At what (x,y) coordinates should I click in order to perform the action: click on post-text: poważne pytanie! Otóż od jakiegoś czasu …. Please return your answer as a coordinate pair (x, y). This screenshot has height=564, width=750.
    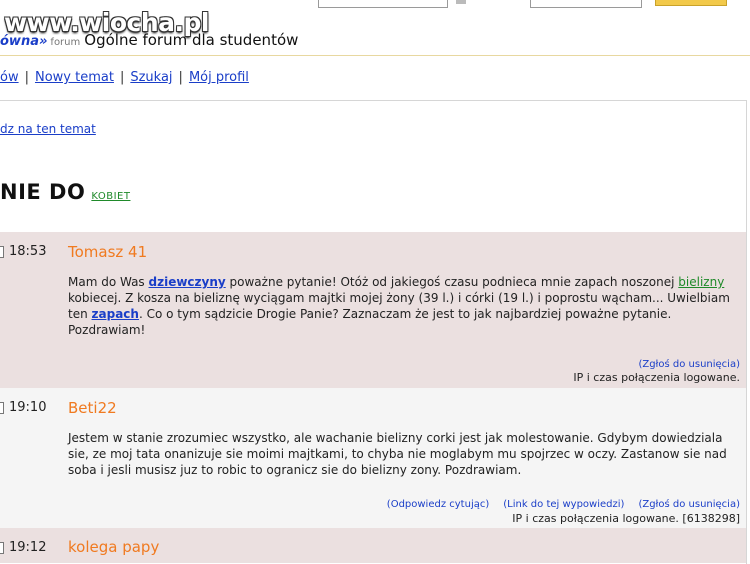
    Looking at the image, I should click on (452, 282).